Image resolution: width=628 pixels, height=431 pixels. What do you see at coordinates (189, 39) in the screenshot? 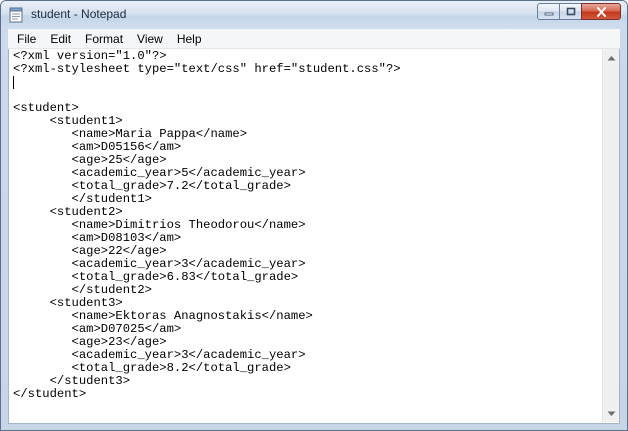
I see `menu-help: Help` at bounding box center [189, 39].